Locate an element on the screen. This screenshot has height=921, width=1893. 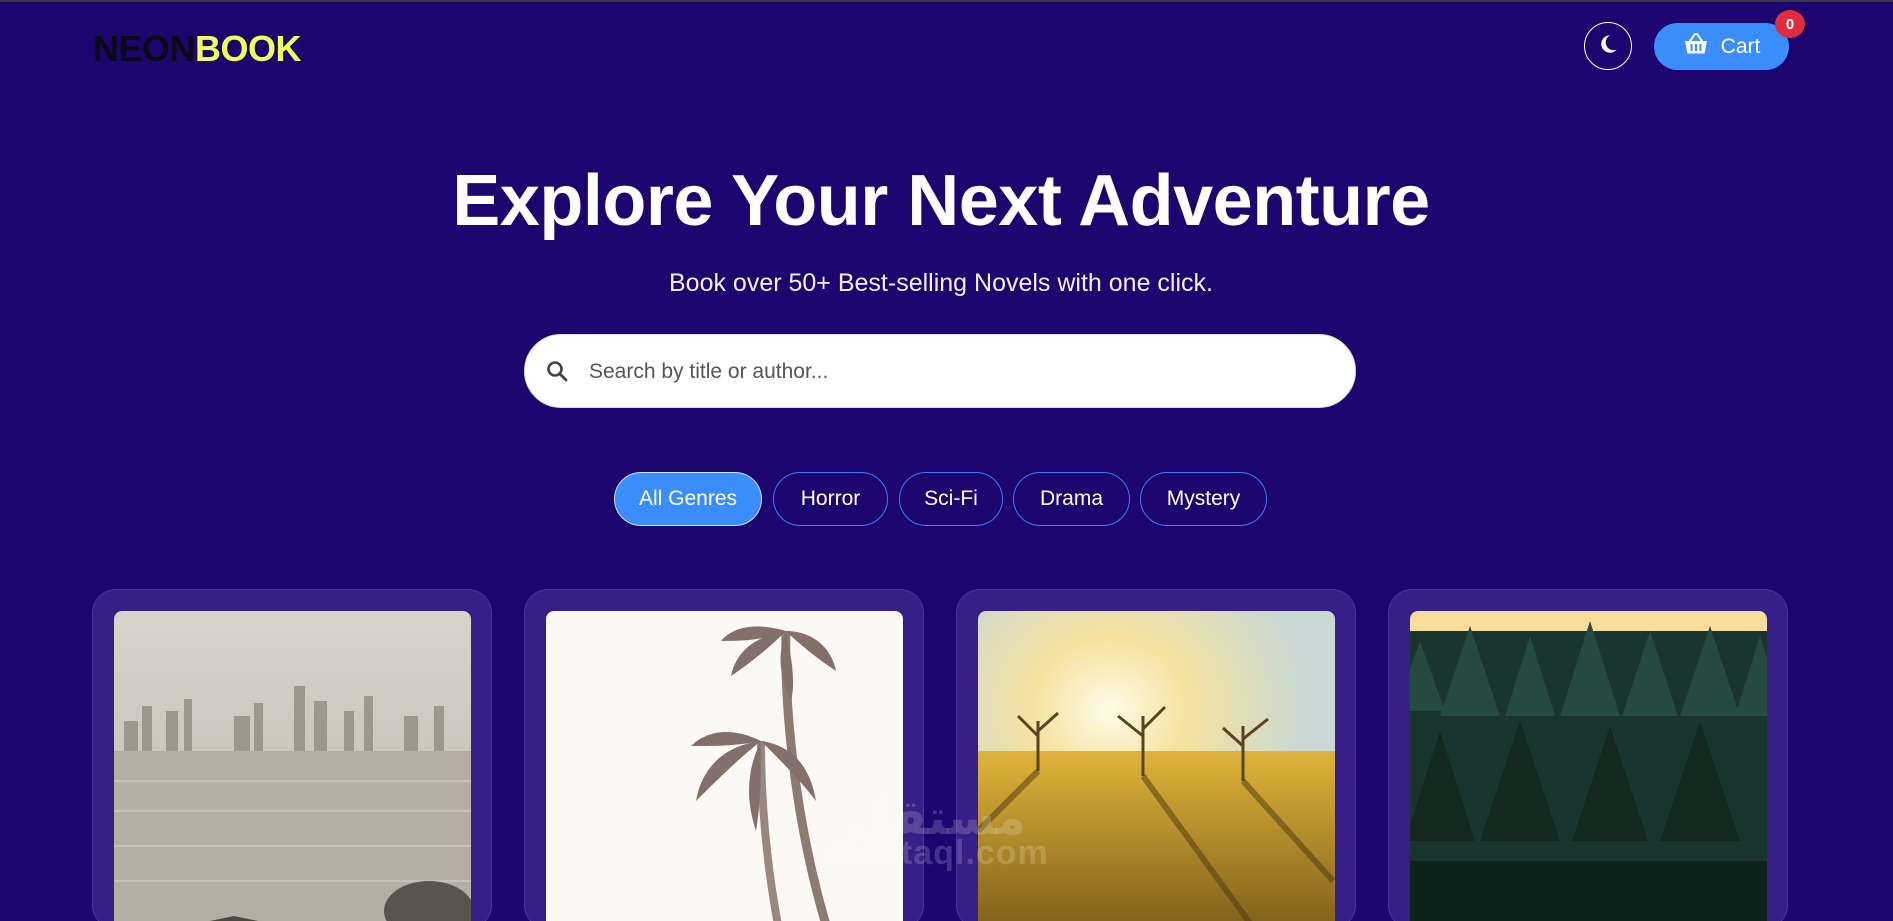
genre-chip-scifi: Sci-Fi is located at coordinates (951, 499).